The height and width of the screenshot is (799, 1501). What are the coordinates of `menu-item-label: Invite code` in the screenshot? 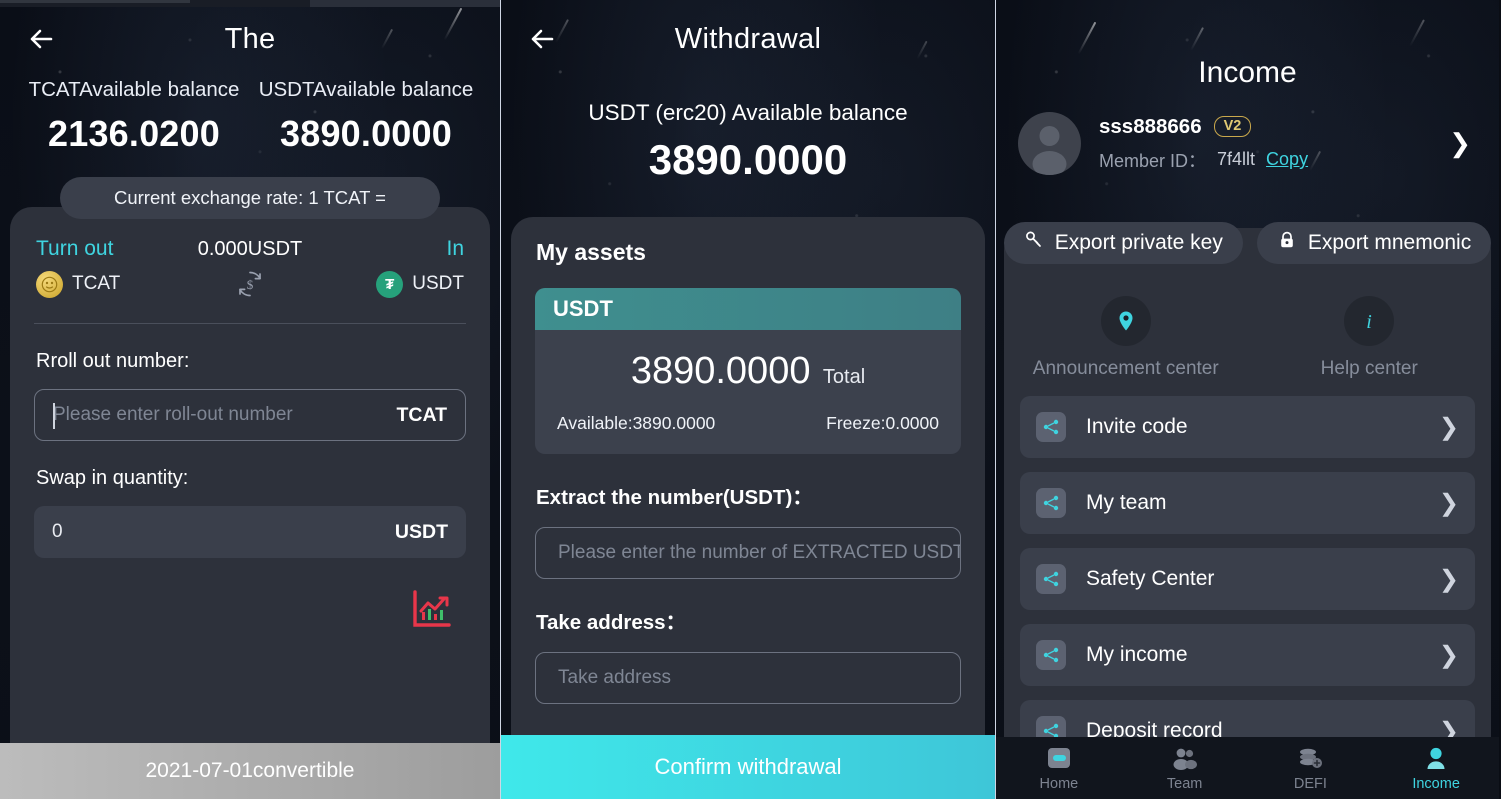 It's located at (1137, 426).